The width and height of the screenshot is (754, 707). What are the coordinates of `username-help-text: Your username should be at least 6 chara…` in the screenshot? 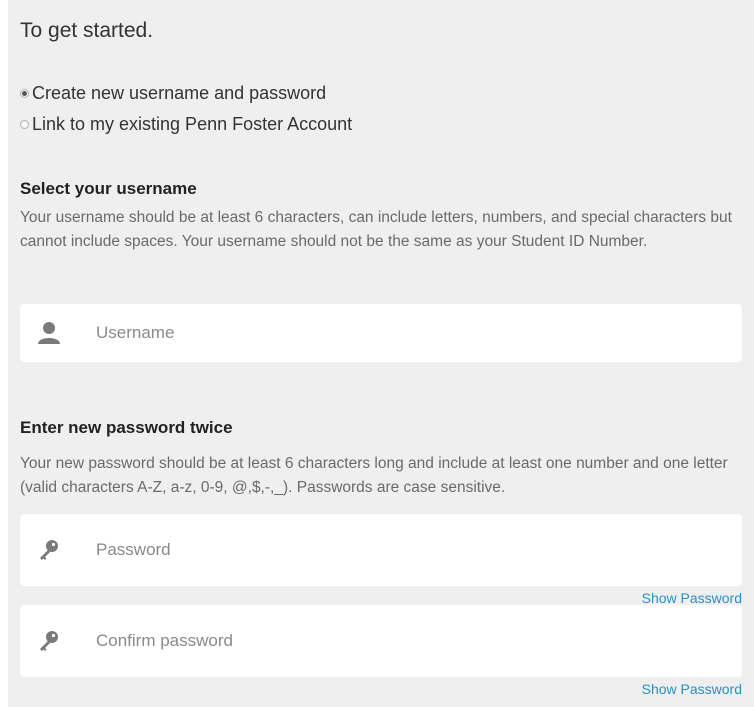 It's located at (376, 229).